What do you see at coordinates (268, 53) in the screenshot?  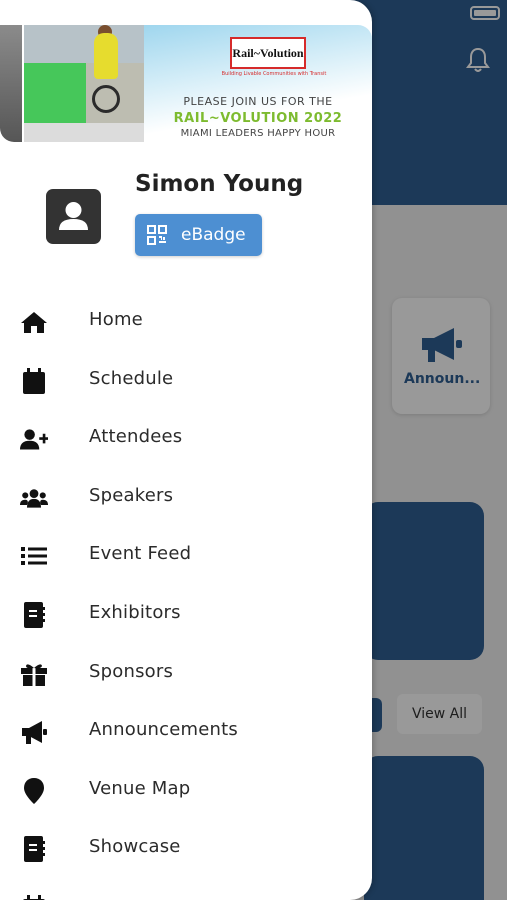 I see `banner-logo: Rail~Volution` at bounding box center [268, 53].